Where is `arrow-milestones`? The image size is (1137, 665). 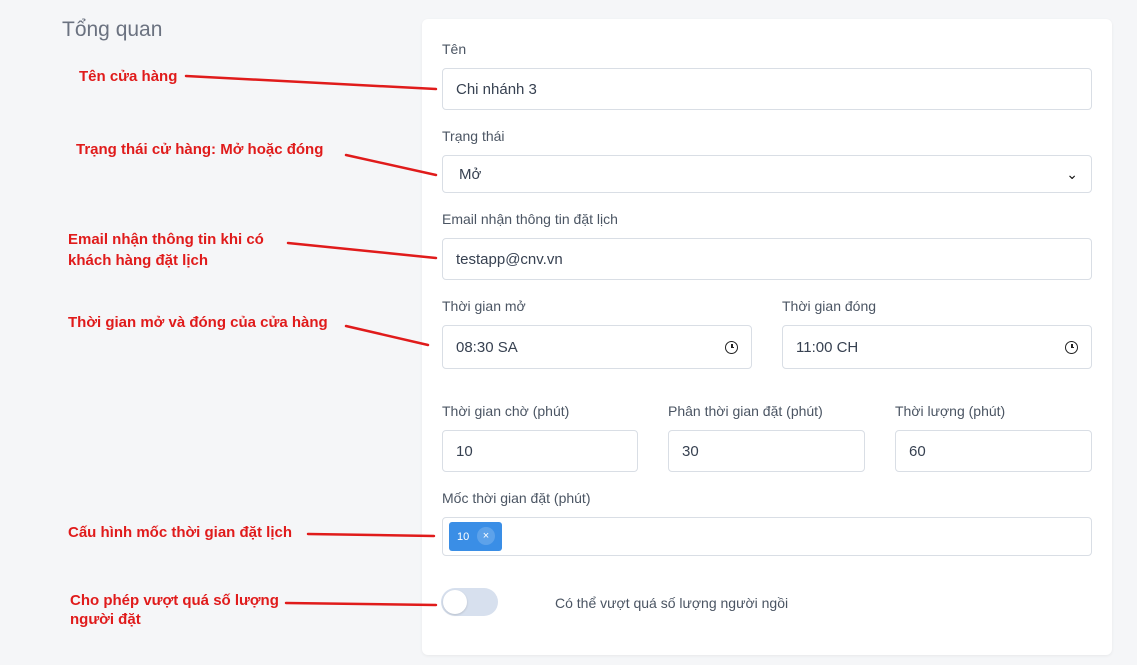
arrow-milestones is located at coordinates (371, 535).